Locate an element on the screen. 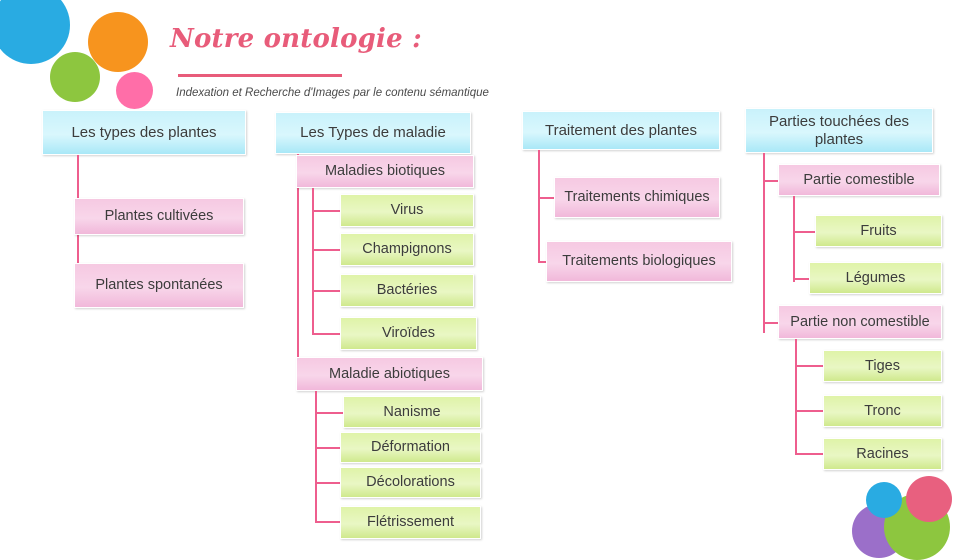  connector-biotiques-to-virus is located at coordinates (326, 211).